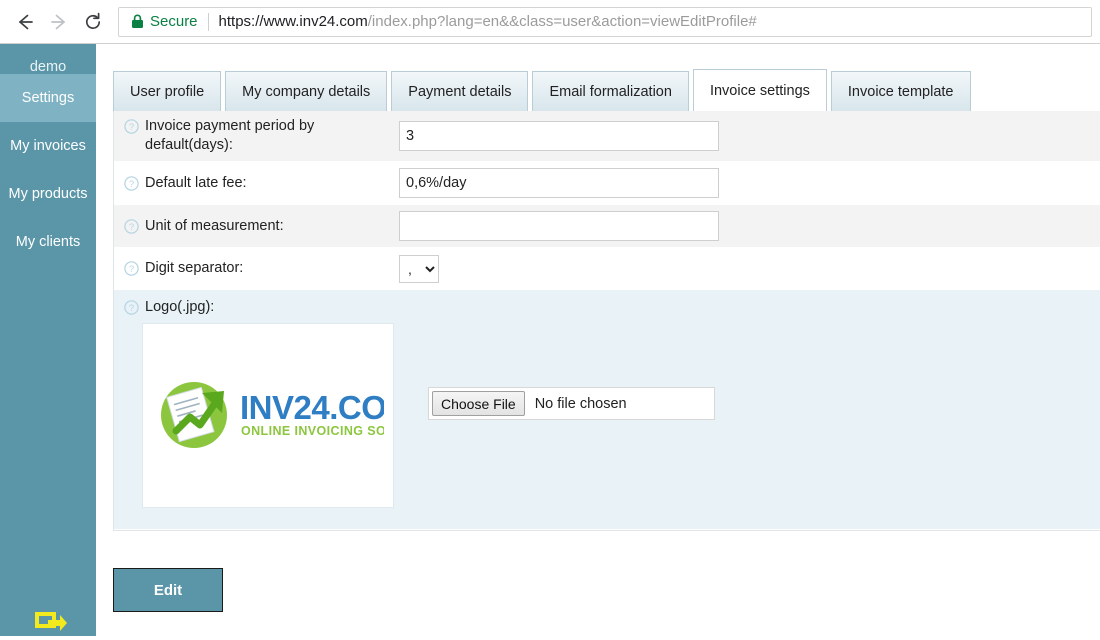 The image size is (1100, 640). I want to click on tab-label: Payment details, so click(460, 91).